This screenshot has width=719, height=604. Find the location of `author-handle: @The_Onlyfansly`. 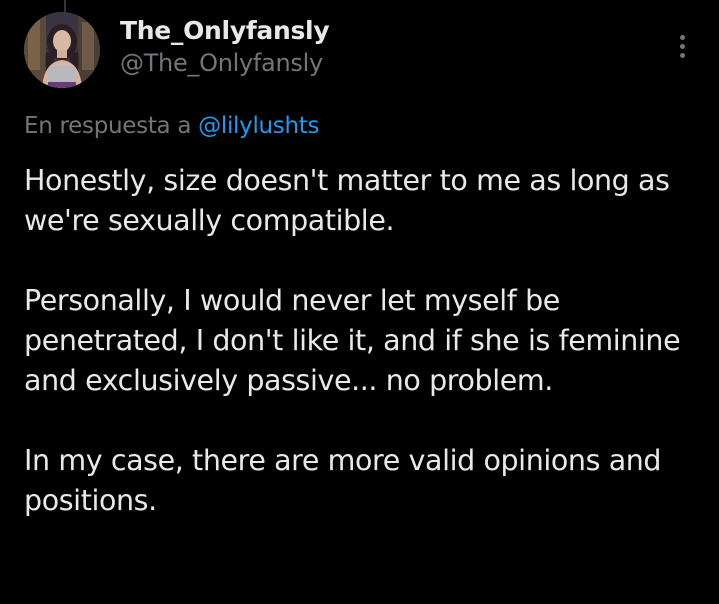

author-handle: @The_Onlyfansly is located at coordinates (224, 63).